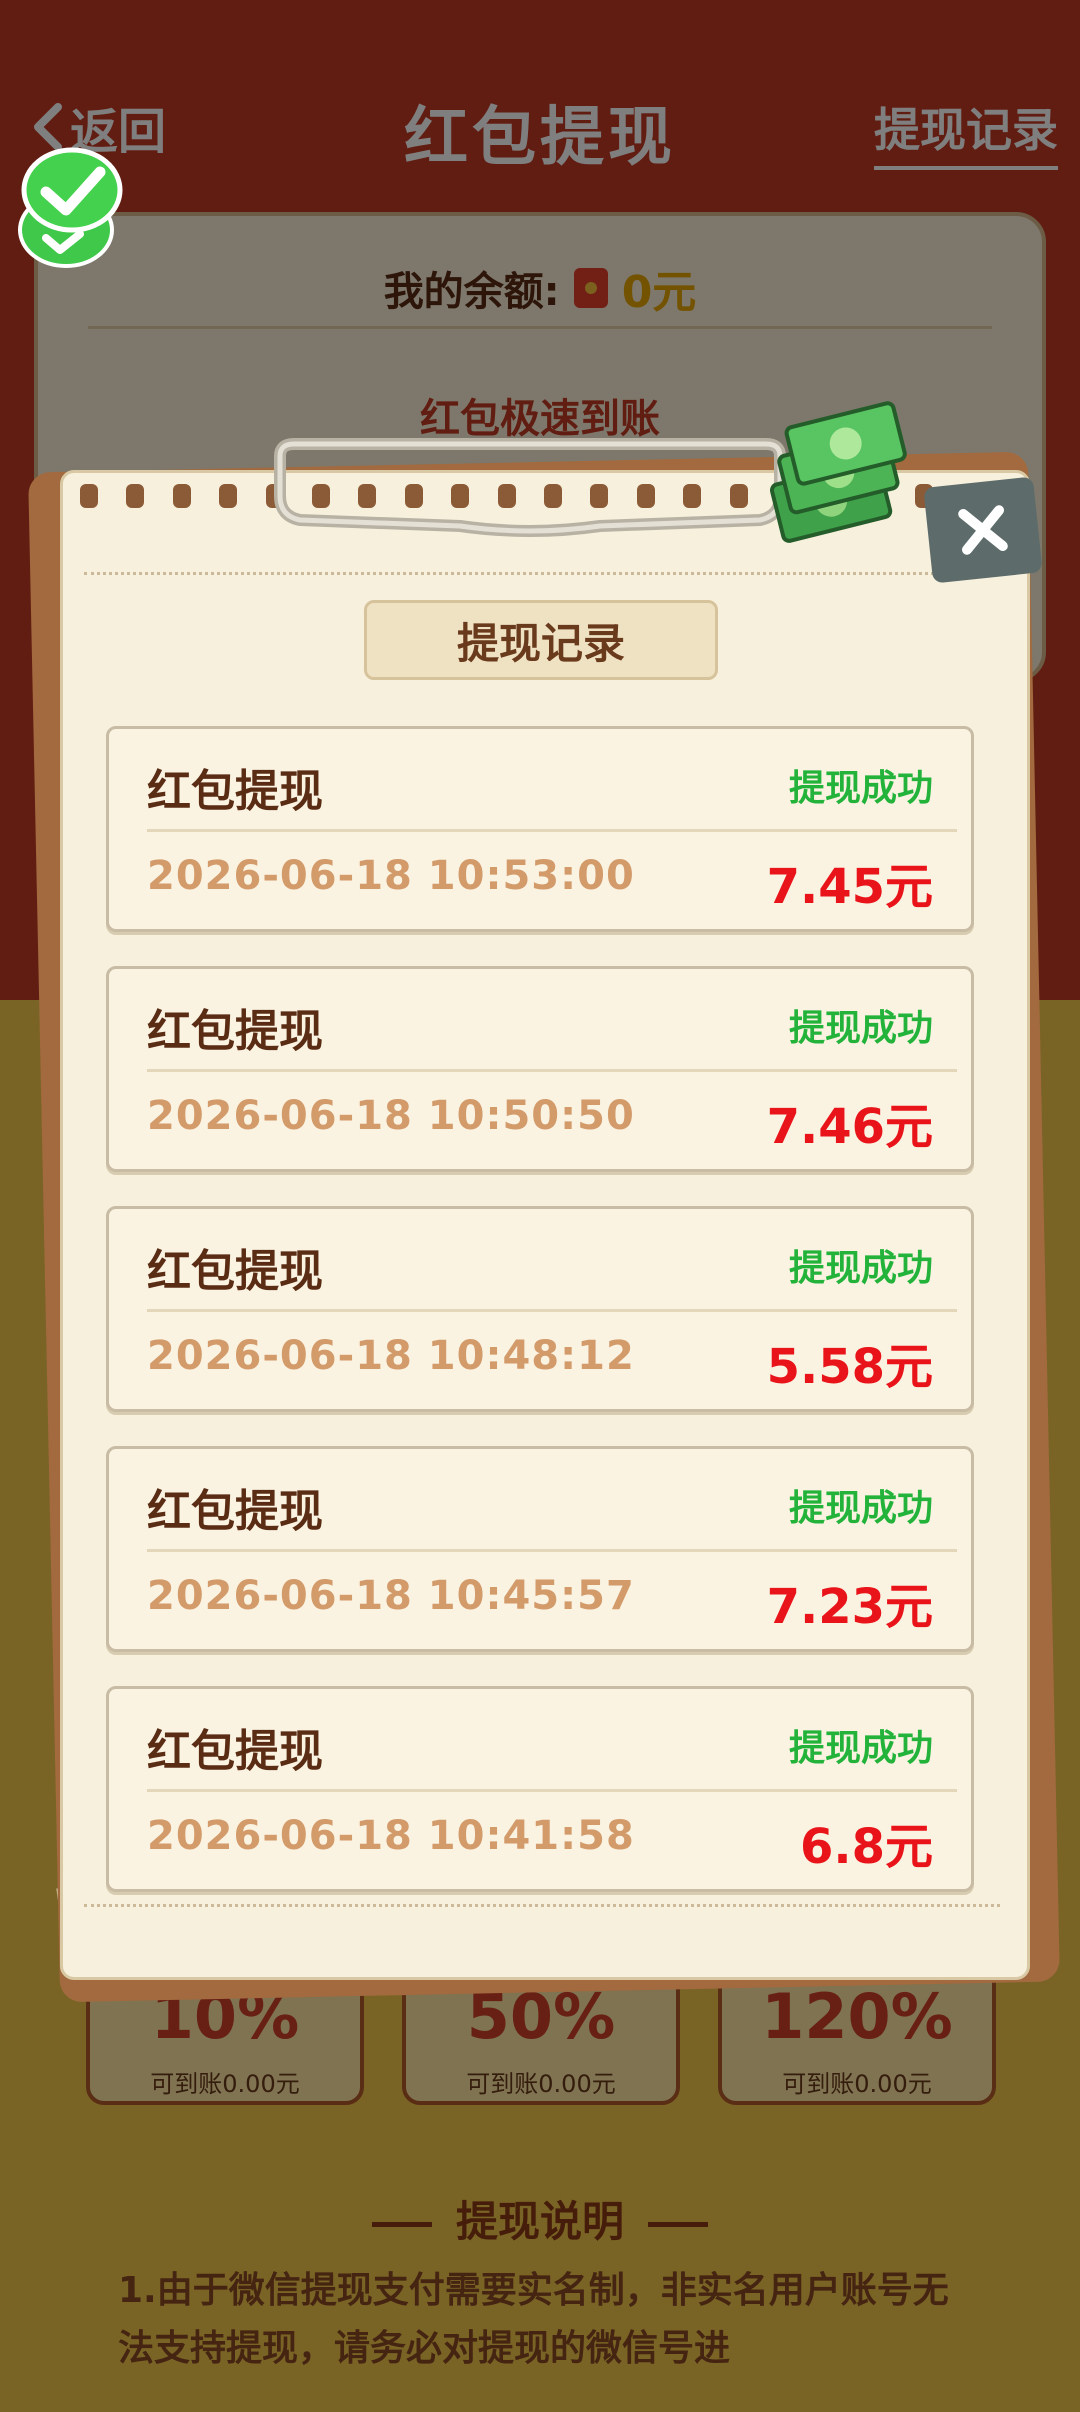 The image size is (1080, 2412). Describe the element at coordinates (849, 887) in the screenshot. I see `record-amount: 7.45元` at that location.